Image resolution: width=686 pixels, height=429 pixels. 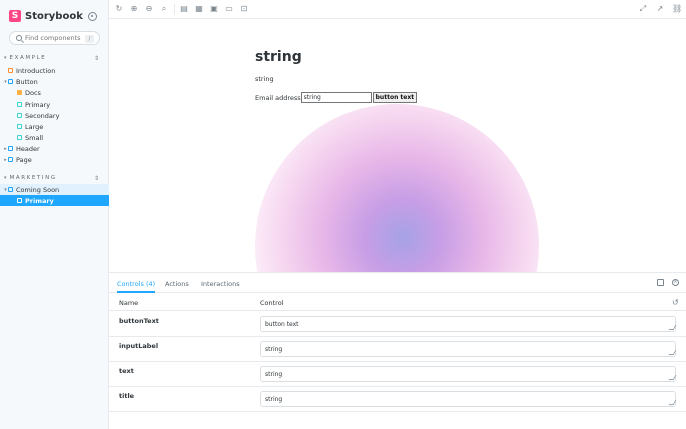 What do you see at coordinates (54, 137) in the screenshot?
I see `sidebar-item-small: Small` at bounding box center [54, 137].